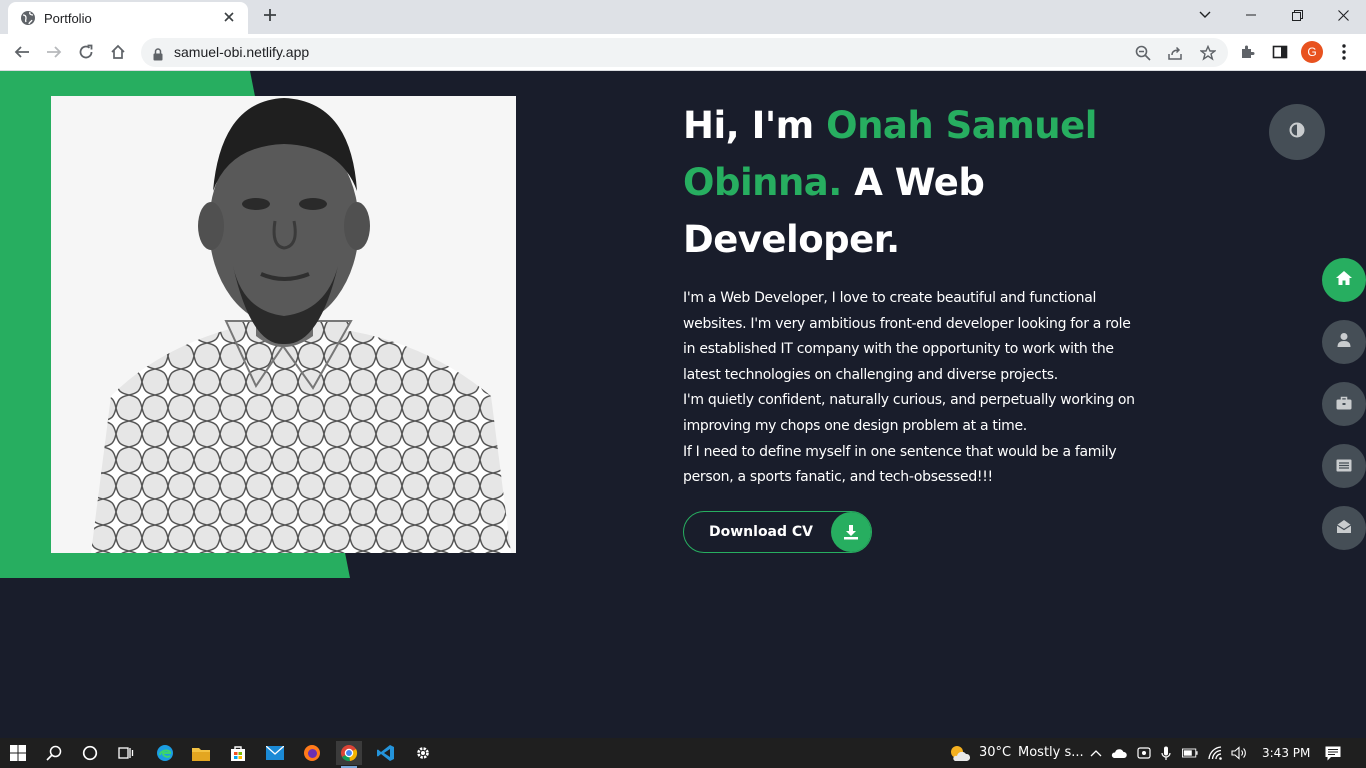 The width and height of the screenshot is (1366, 768). I want to click on bookmark-star-icon, so click(1208, 53).